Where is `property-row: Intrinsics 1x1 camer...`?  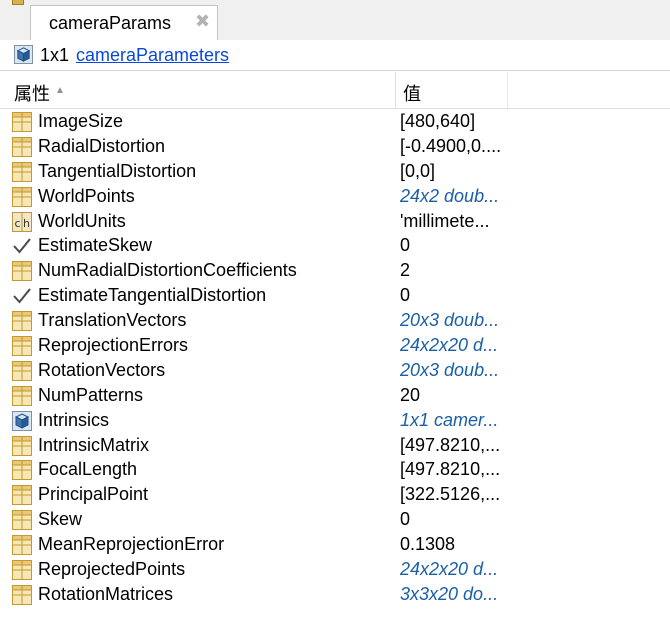
property-row: Intrinsics 1x1 camer... is located at coordinates (335, 421).